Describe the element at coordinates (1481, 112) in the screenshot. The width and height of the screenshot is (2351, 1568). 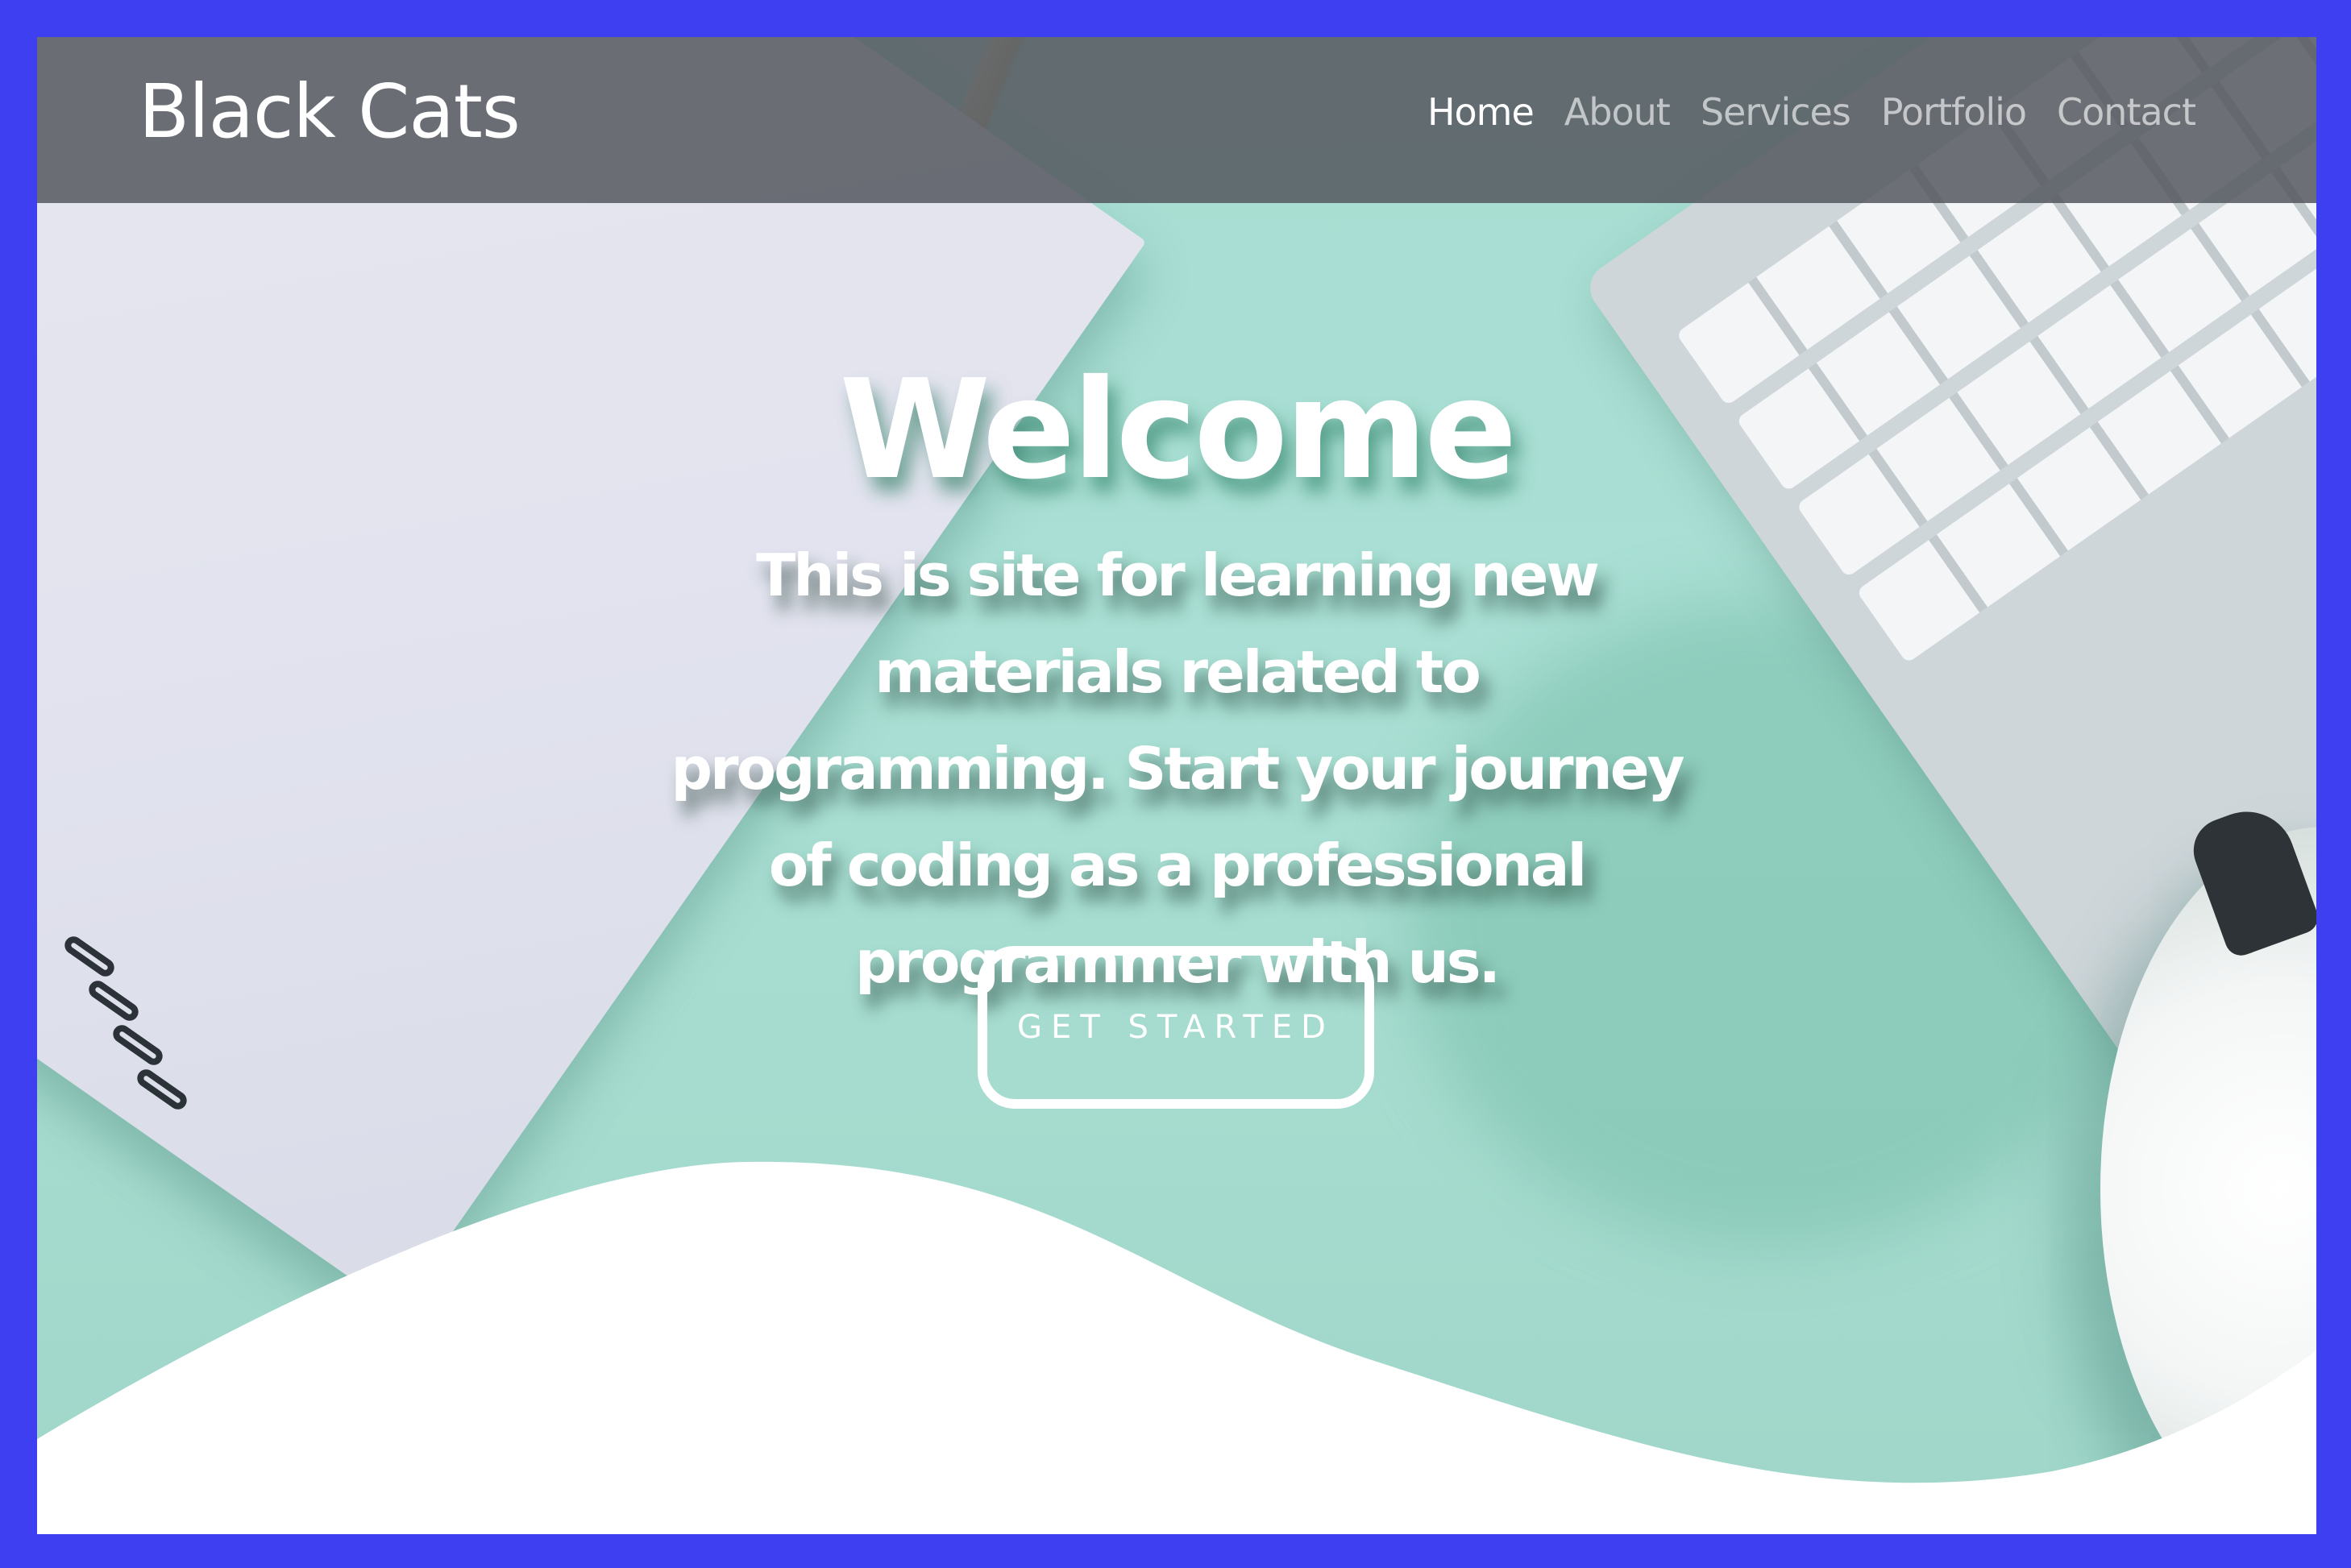
I see `nav-link-home: Home` at that location.